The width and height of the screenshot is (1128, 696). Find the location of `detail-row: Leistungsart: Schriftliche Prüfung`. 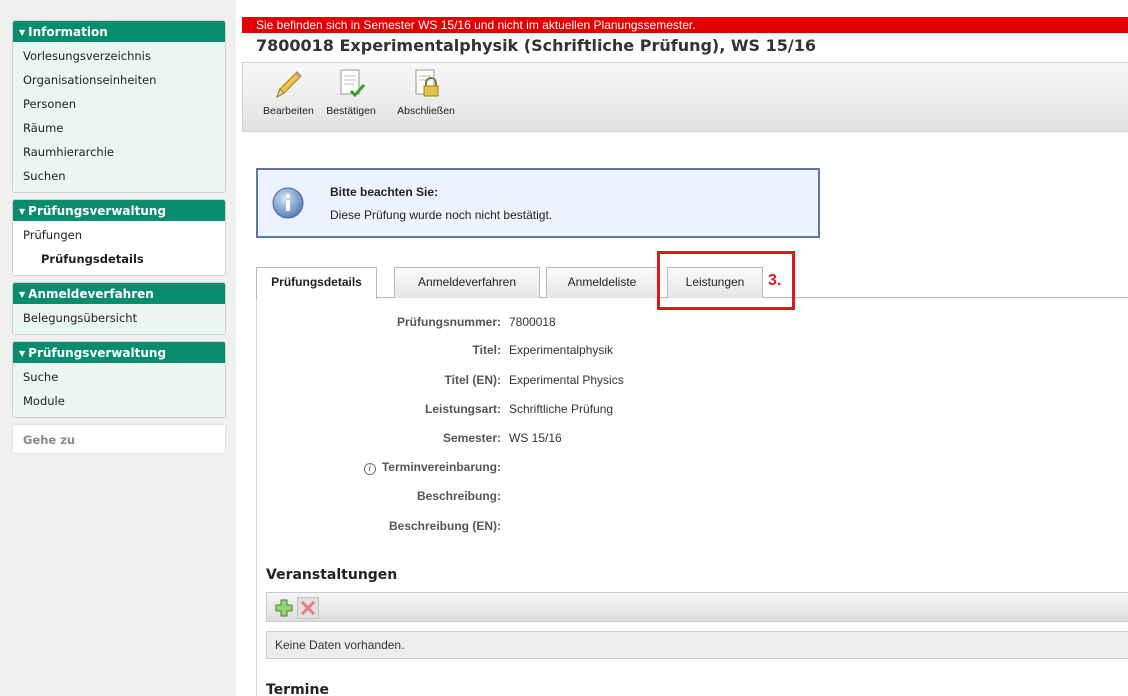

detail-row: Leistungsart: Schriftliche Prüfung is located at coordinates (557, 412).